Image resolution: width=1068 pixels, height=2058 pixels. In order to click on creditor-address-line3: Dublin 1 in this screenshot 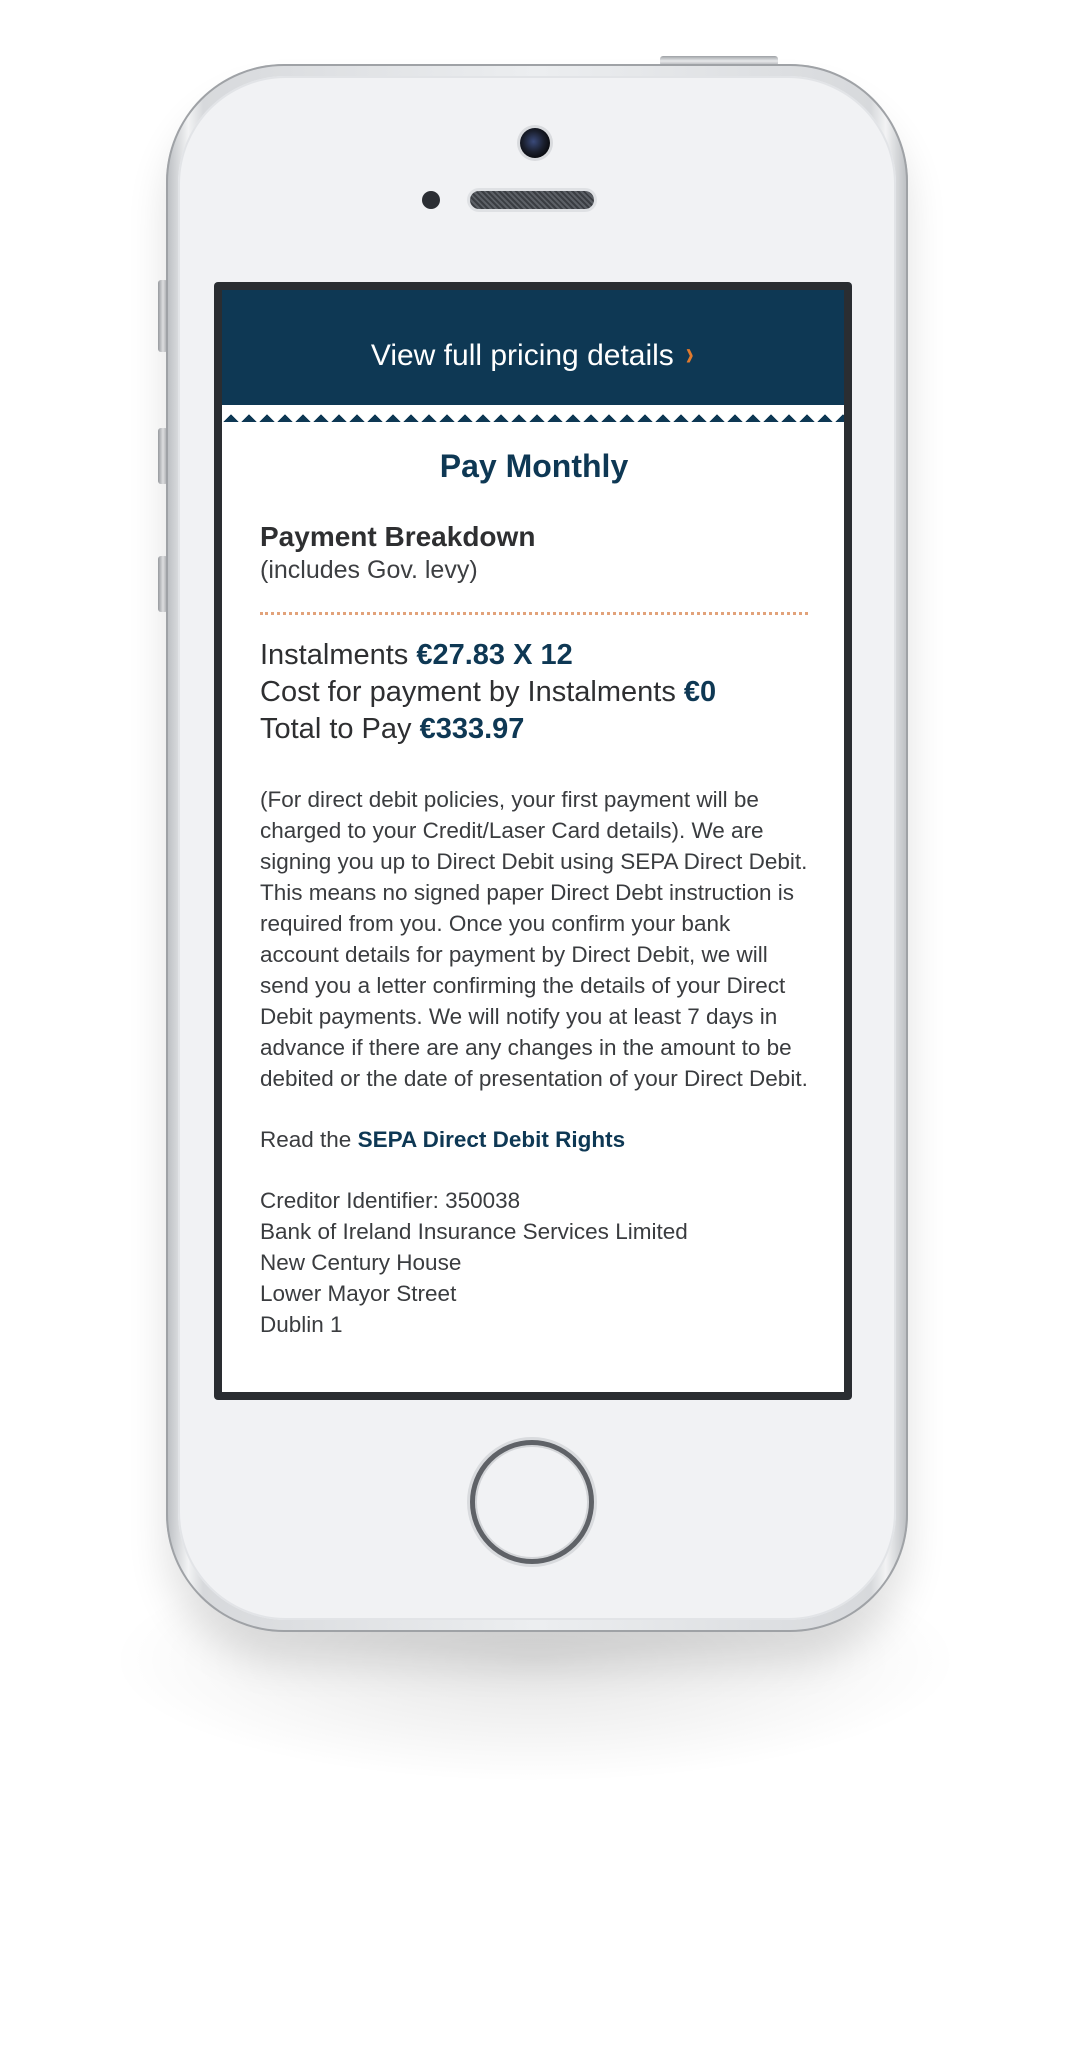, I will do `click(301, 1324)`.